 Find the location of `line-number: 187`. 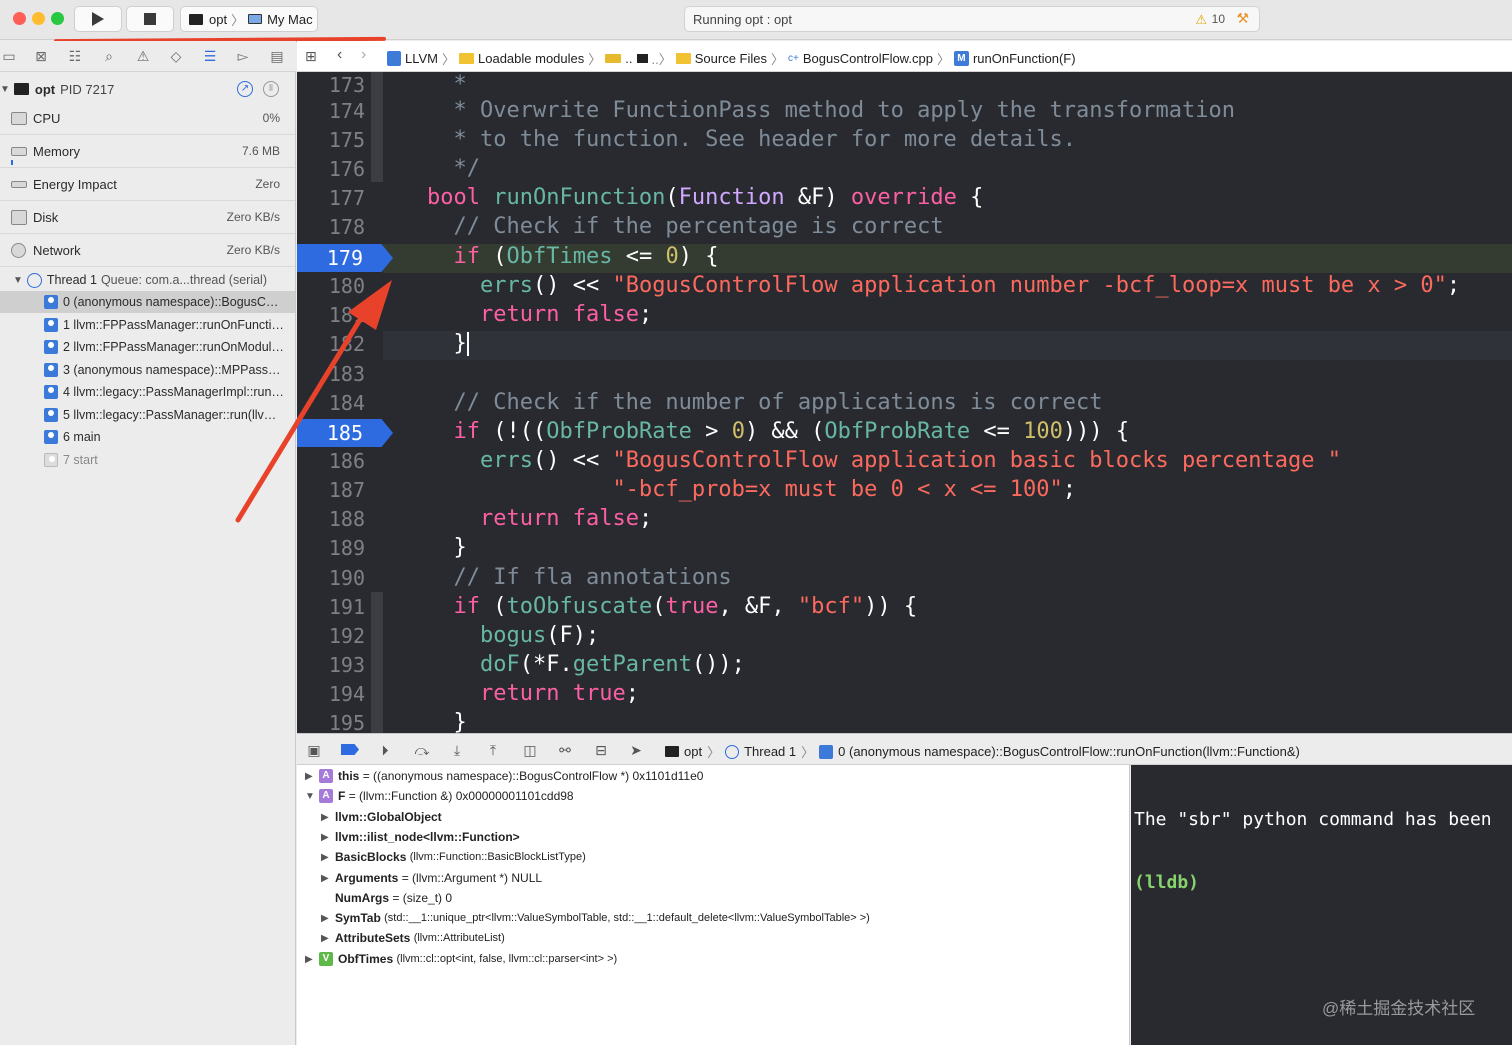

line-number: 187 is located at coordinates (331, 490).